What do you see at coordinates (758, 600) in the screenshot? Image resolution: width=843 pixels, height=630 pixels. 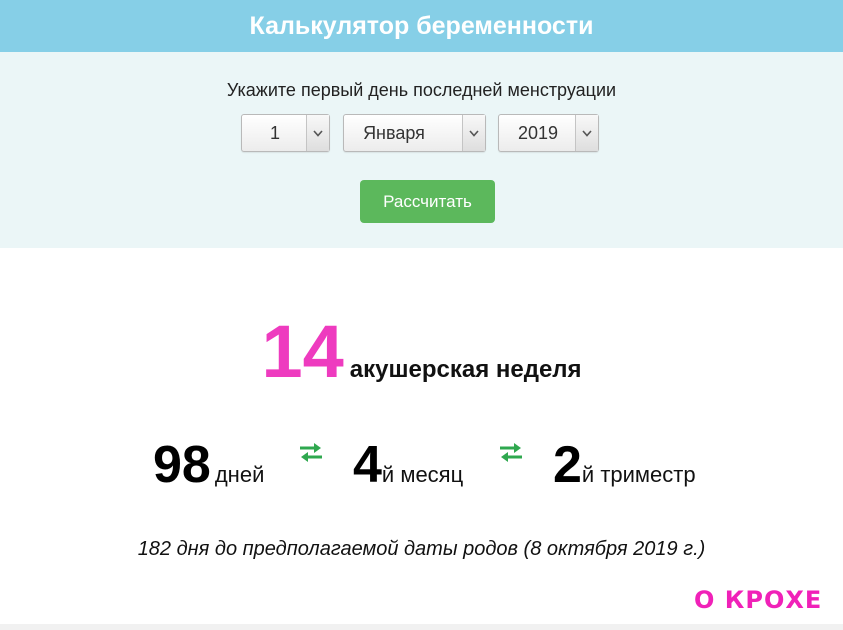 I see `brand-logo: О КРОХЕ` at bounding box center [758, 600].